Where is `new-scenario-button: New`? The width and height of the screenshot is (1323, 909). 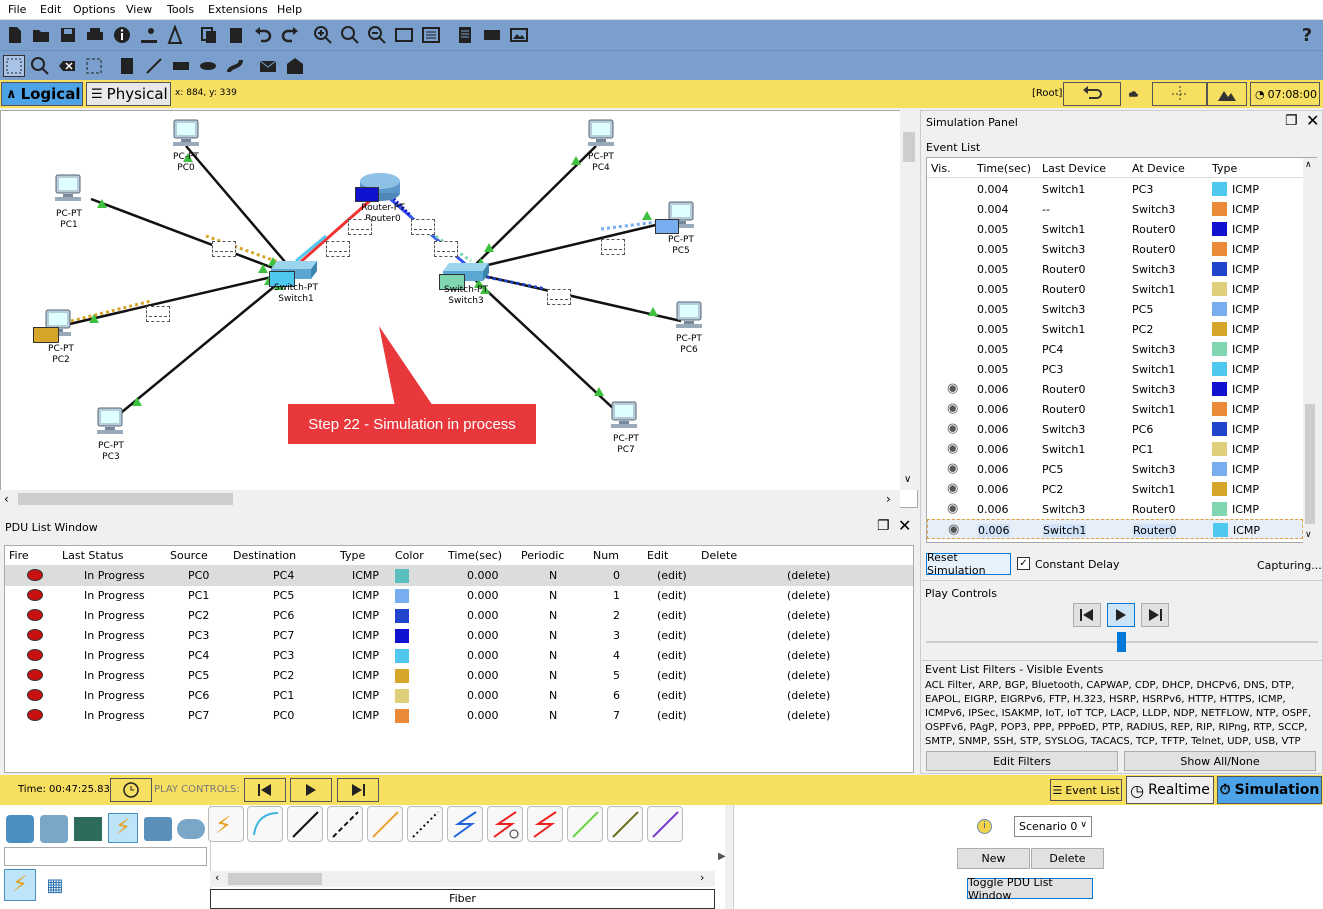
new-scenario-button: New is located at coordinates (993, 858).